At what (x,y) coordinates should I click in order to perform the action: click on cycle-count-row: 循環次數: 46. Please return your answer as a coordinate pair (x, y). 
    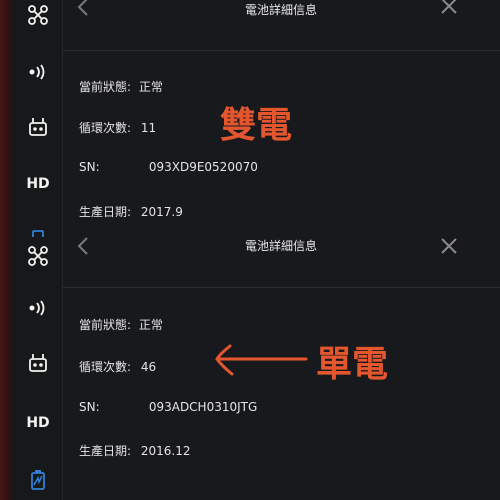
    Looking at the image, I should click on (117, 366).